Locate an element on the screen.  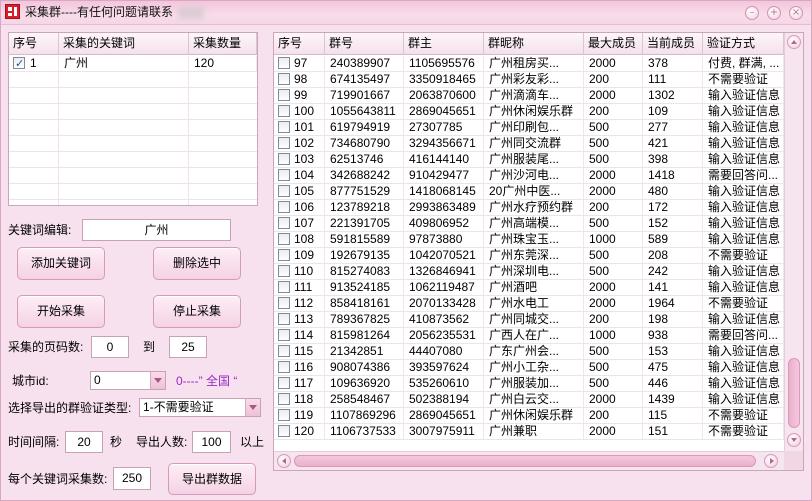
column-header-keyword: 采集的关键词 is located at coordinates (124, 43).